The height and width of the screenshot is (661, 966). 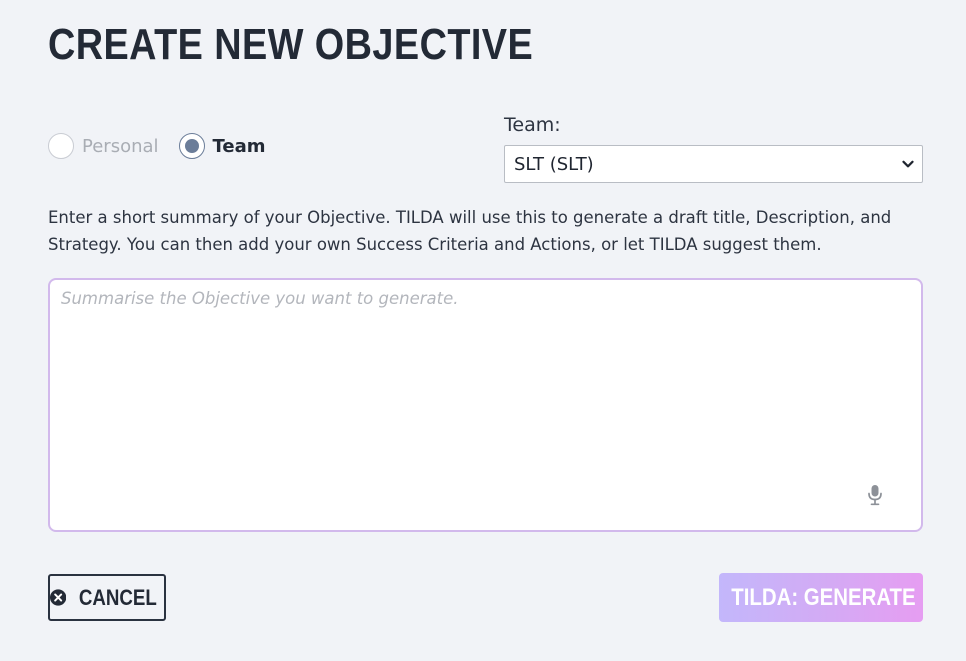 I want to click on close-circle-icon, so click(x=58, y=597).